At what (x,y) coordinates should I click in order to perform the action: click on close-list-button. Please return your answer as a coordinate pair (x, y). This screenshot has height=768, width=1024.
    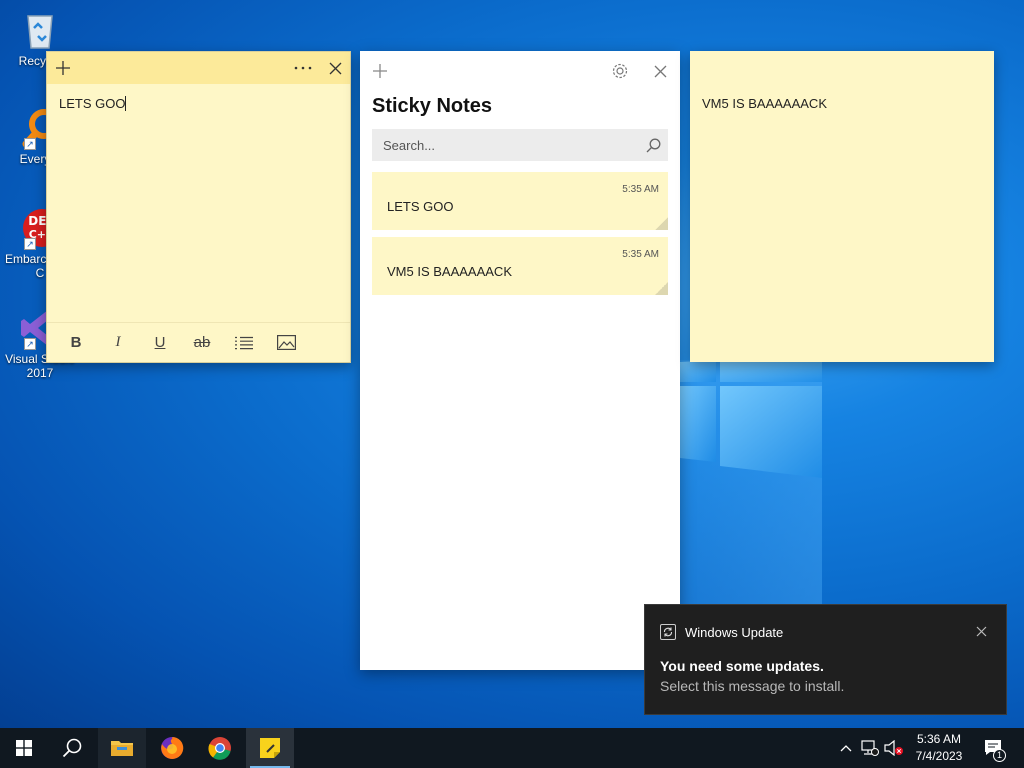
    Looking at the image, I should click on (660, 71).